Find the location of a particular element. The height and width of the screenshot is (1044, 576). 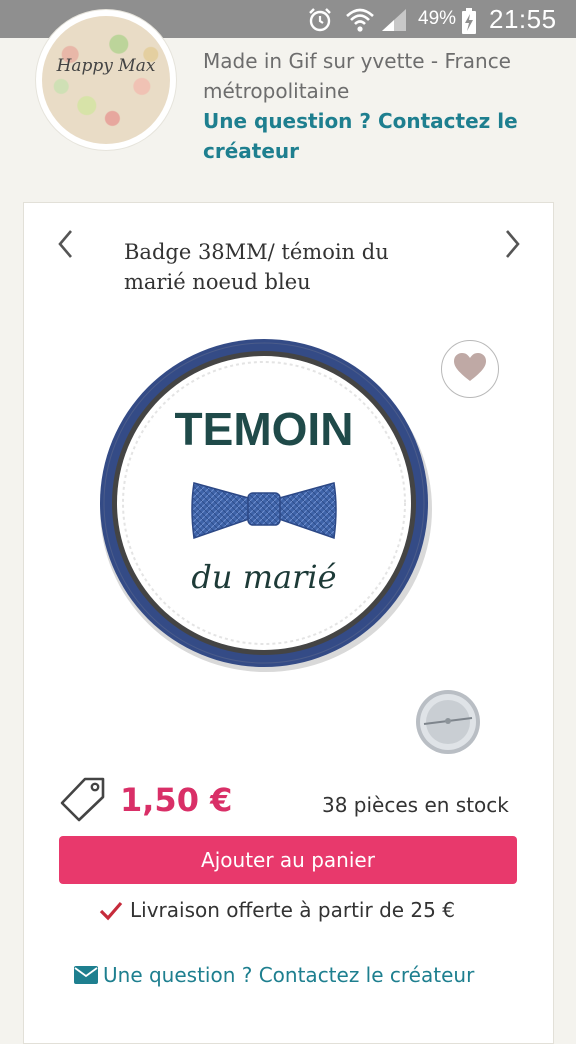

clock: 21:55 is located at coordinates (523, 19).